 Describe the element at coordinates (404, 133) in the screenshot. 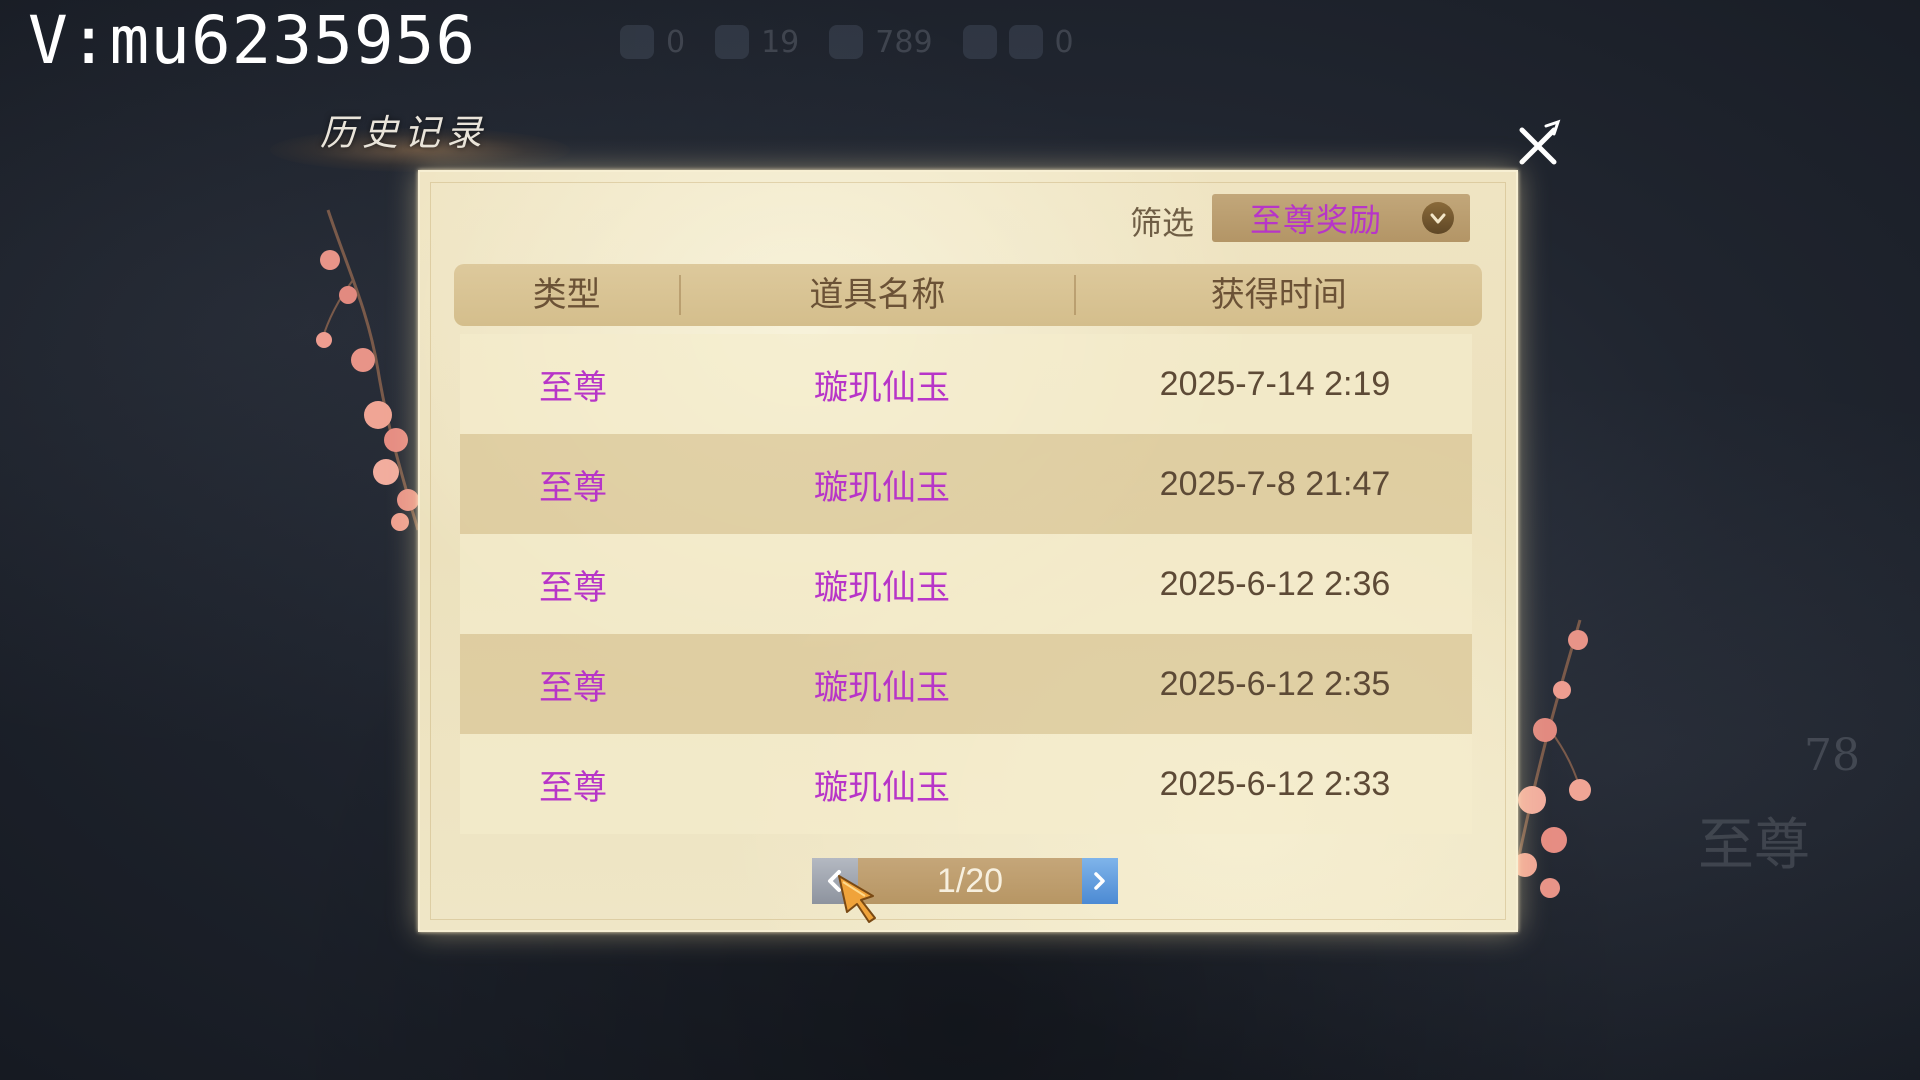

I see `panel-title: 历史记录` at that location.